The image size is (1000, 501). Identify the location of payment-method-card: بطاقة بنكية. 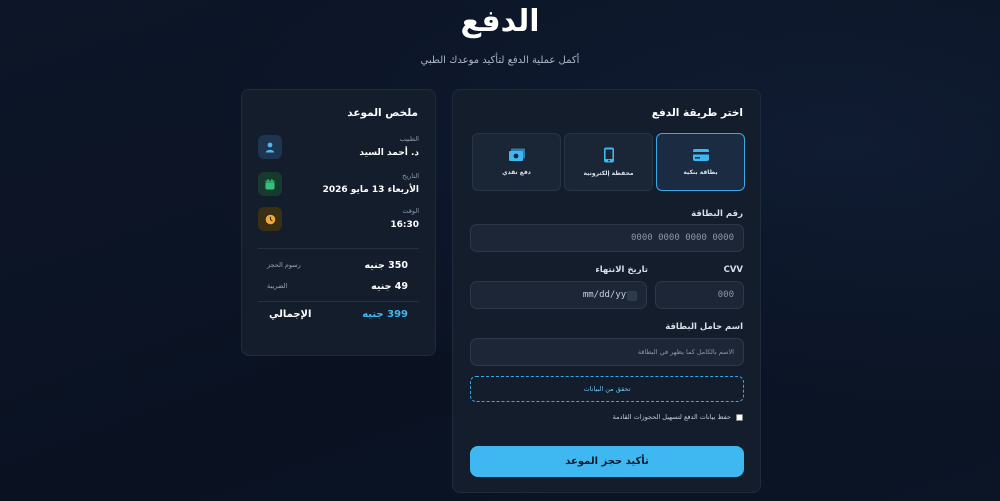
(700, 162).